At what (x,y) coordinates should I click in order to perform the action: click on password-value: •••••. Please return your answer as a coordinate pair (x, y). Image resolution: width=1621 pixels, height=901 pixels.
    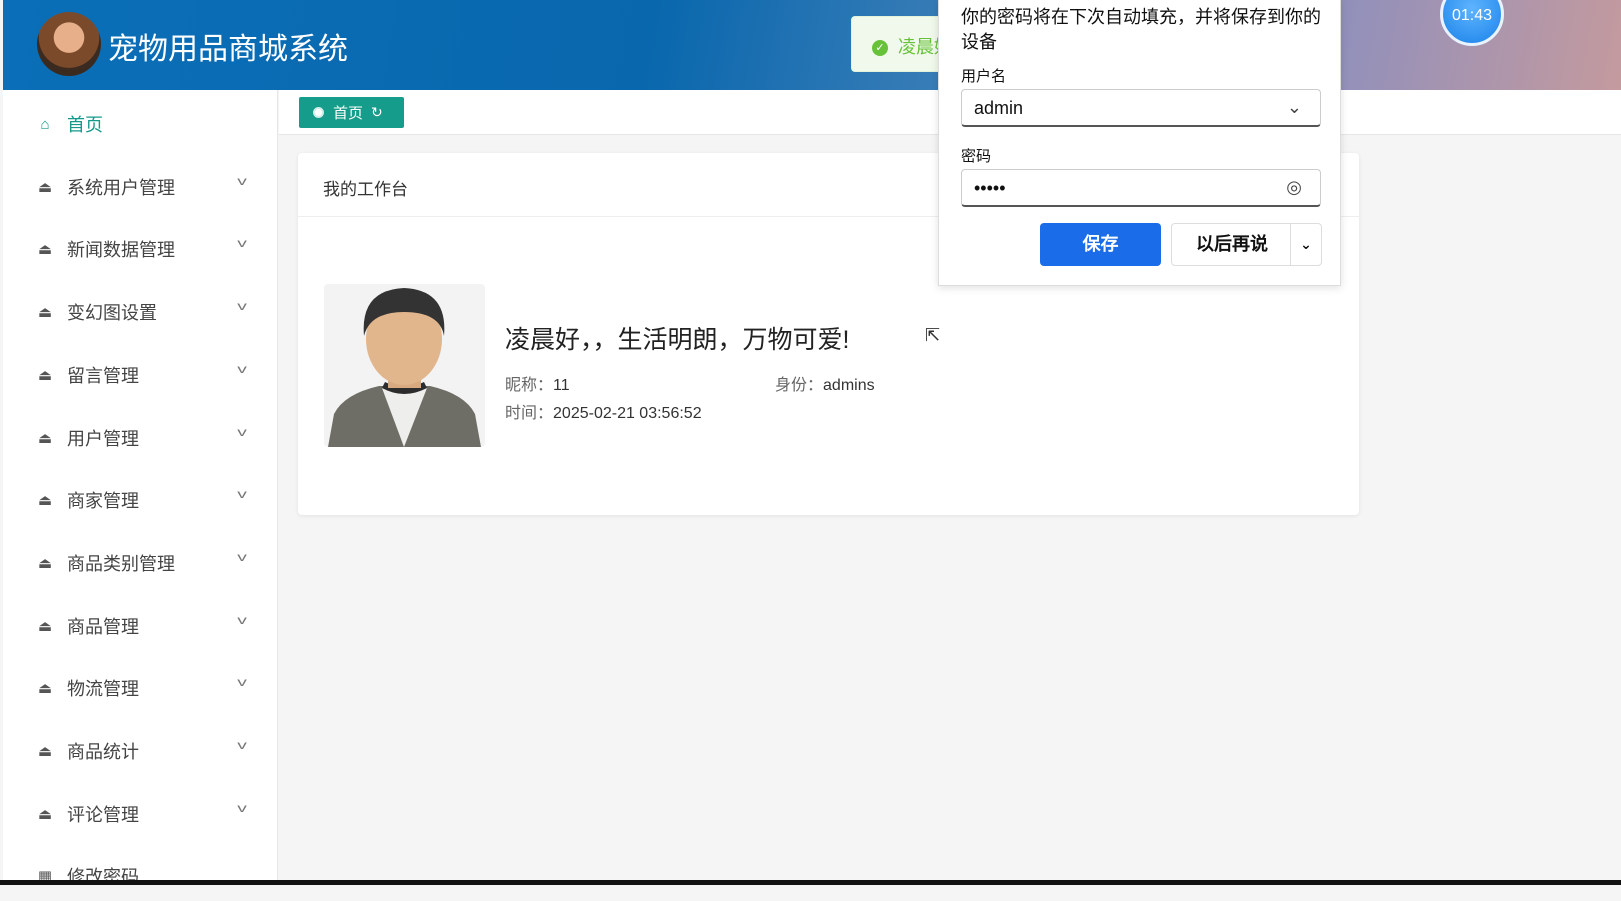
    Looking at the image, I should click on (990, 188).